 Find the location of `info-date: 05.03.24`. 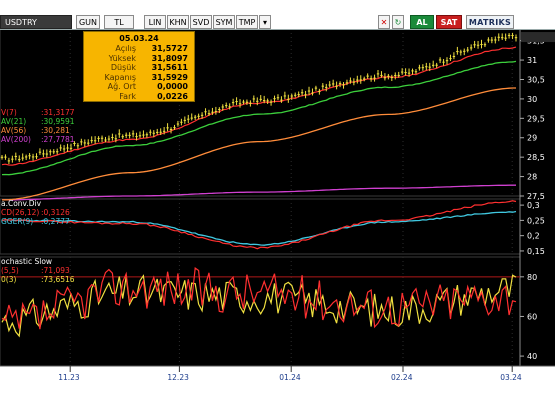

info-date: 05.03.24 is located at coordinates (139, 38).